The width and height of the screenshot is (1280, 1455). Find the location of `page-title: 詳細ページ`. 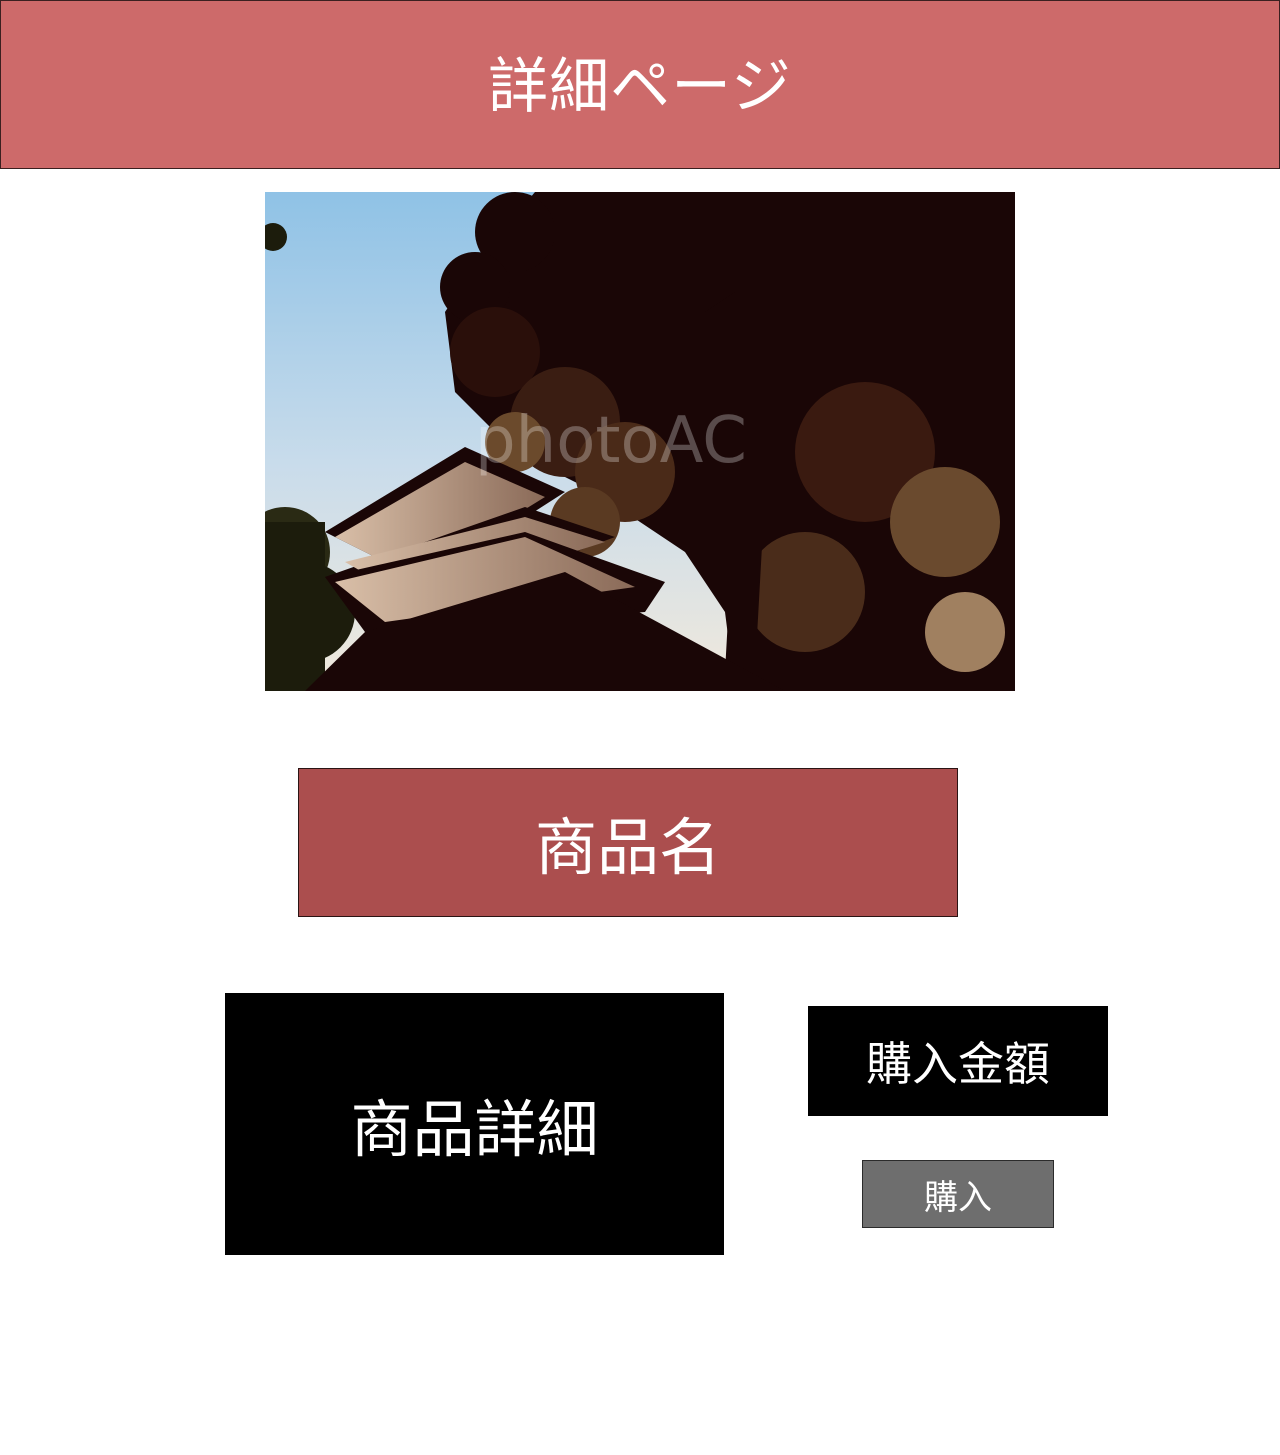

page-title: 詳細ページ is located at coordinates (640, 87).